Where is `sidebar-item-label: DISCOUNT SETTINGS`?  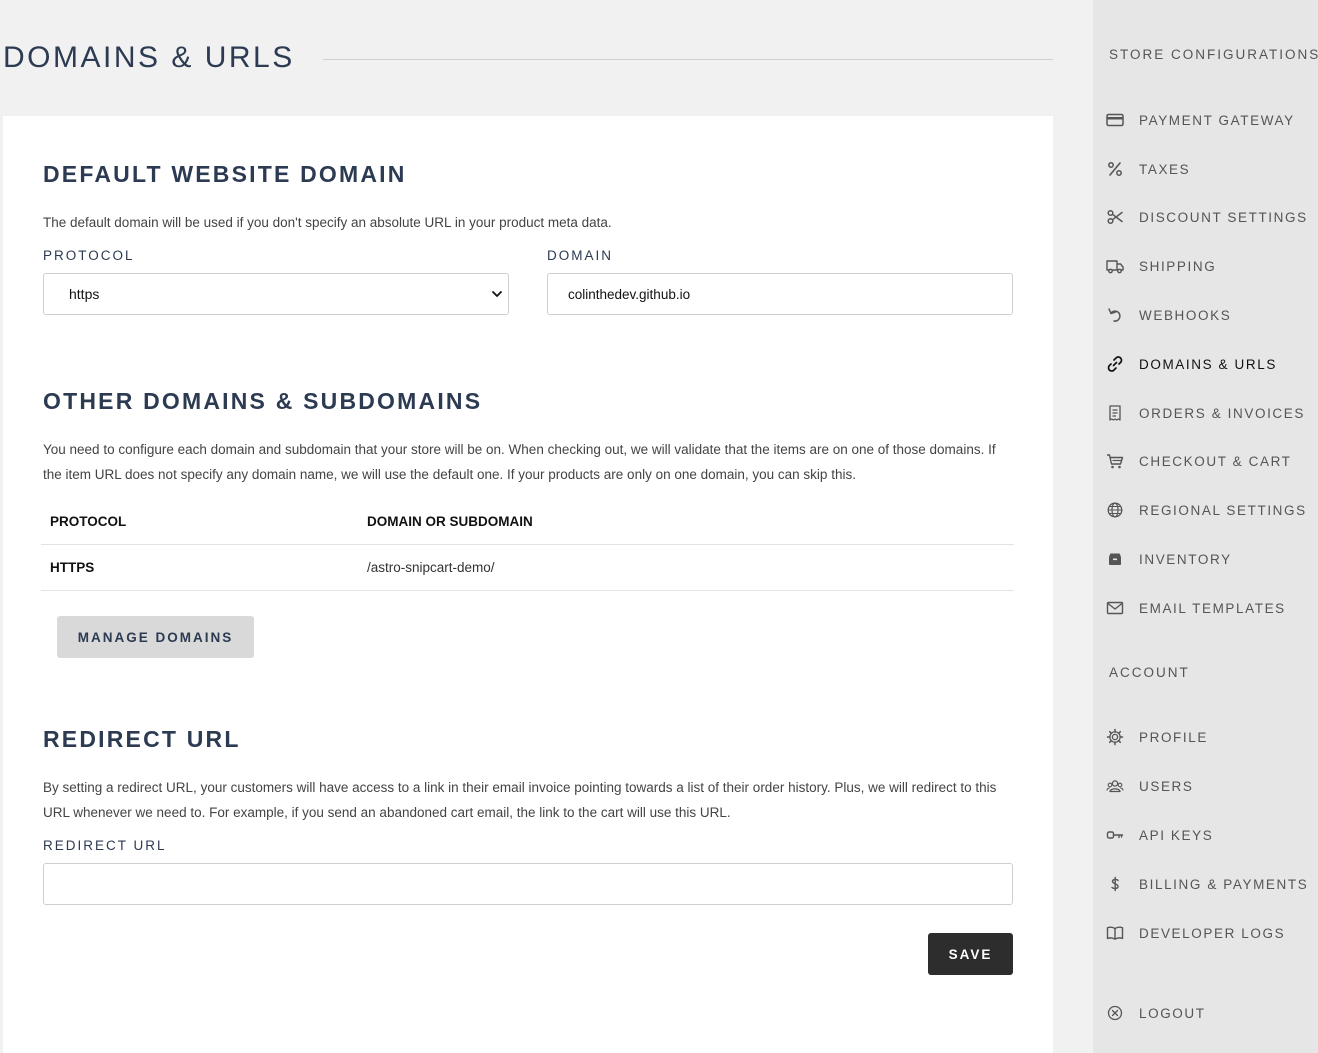 sidebar-item-label: DISCOUNT SETTINGS is located at coordinates (1223, 217).